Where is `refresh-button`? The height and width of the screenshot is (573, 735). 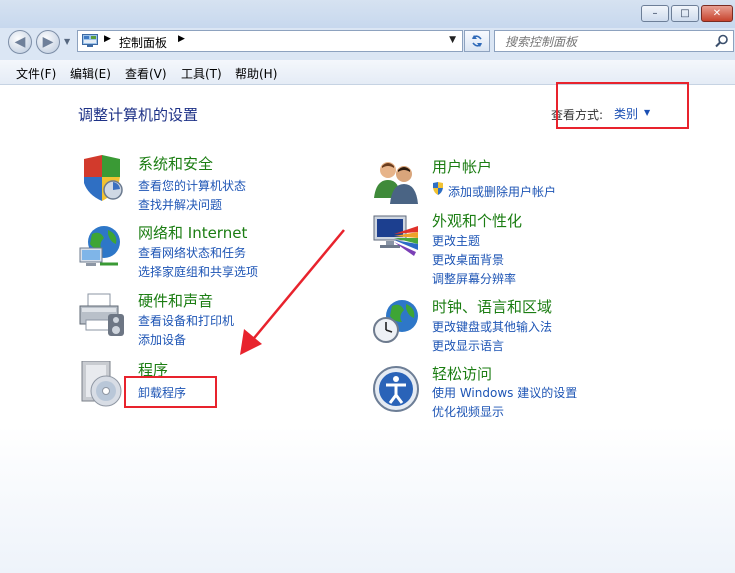
refresh-button is located at coordinates (477, 41).